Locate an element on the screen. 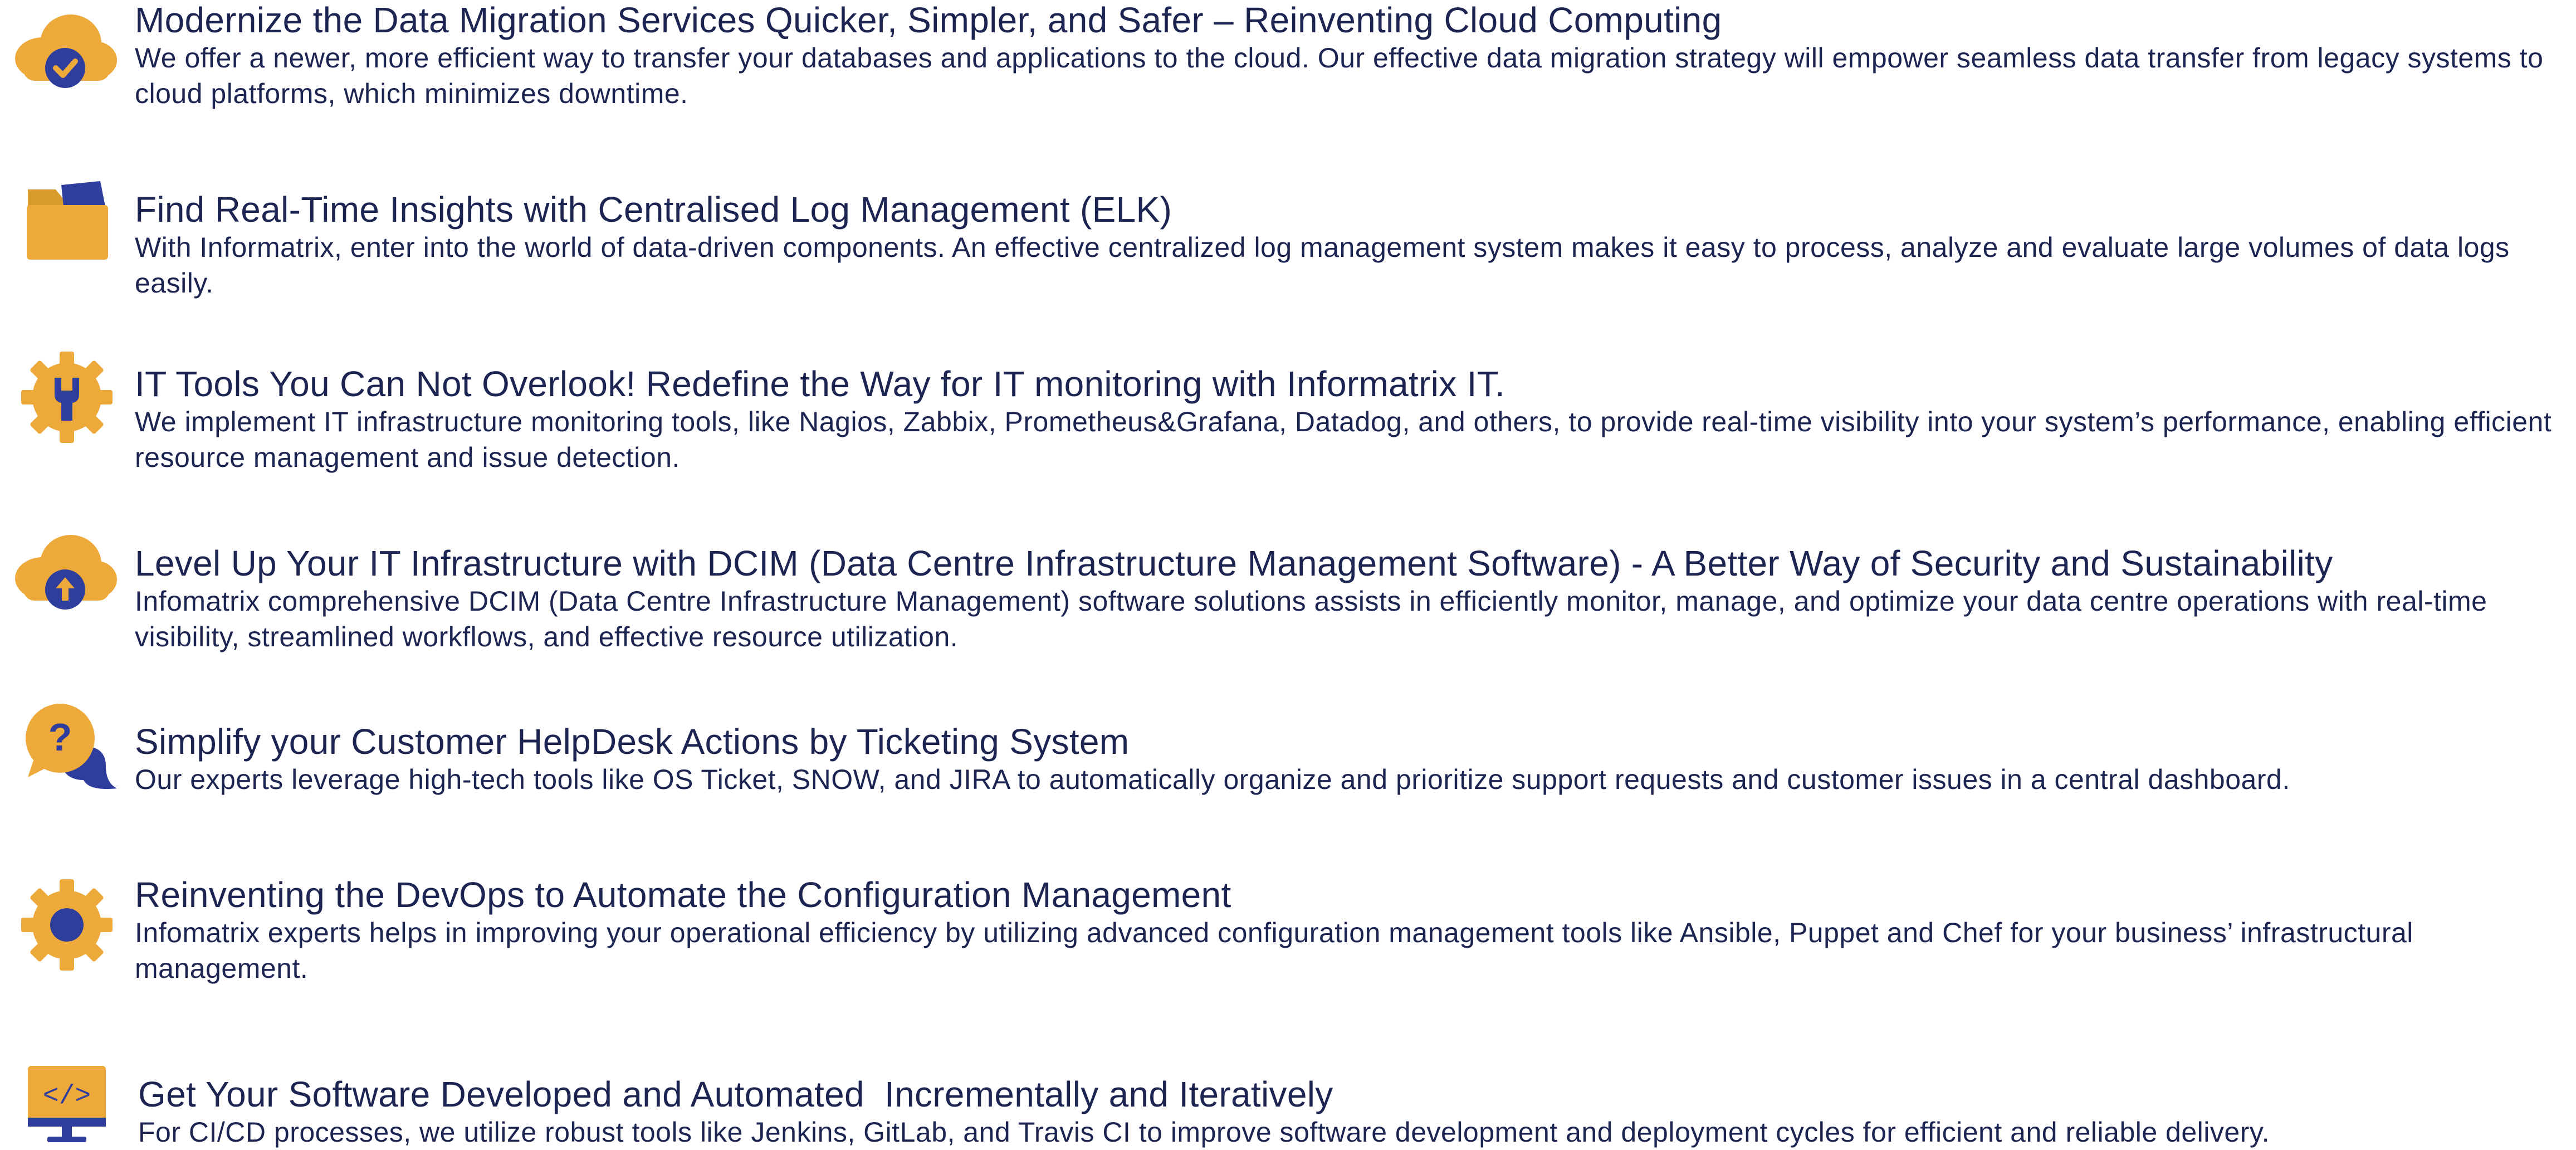 The image size is (2576, 1150). cloud-check-icon is located at coordinates (65, 53).